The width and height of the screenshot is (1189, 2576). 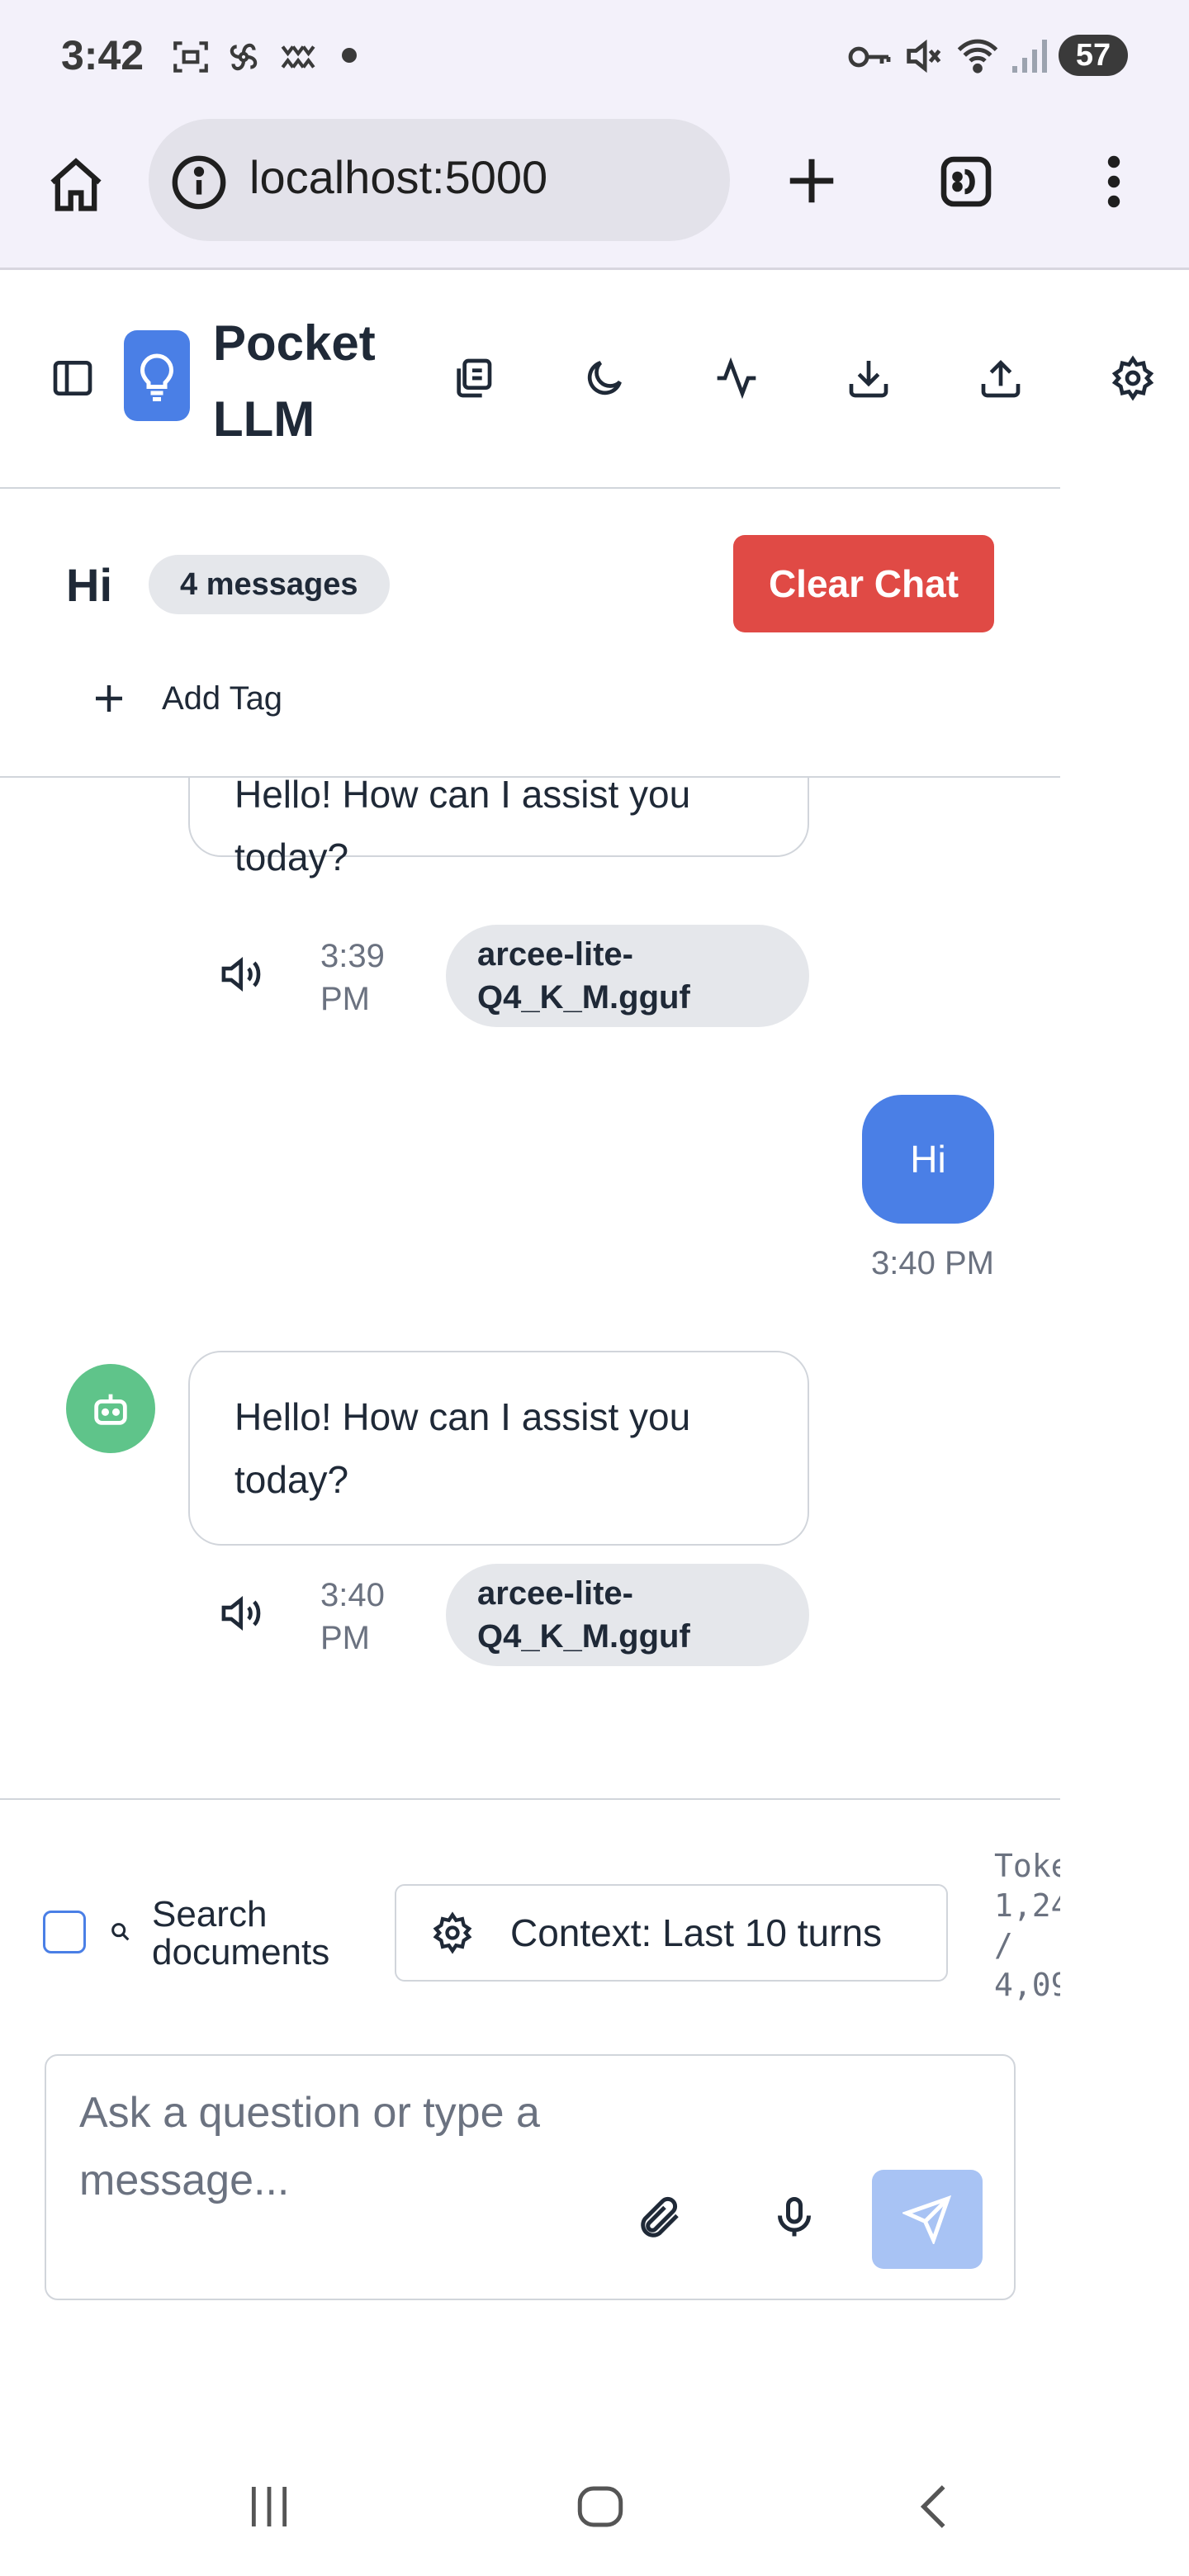 I want to click on key-icon, so click(x=869, y=57).